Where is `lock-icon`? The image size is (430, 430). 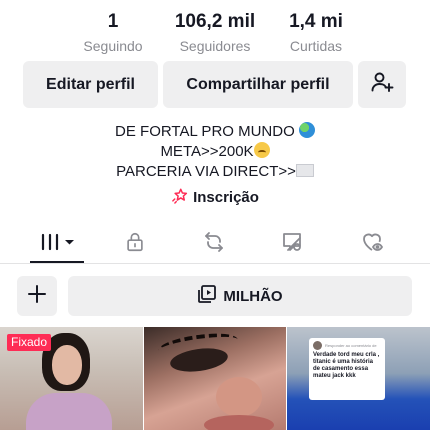
lock-icon is located at coordinates (135, 244).